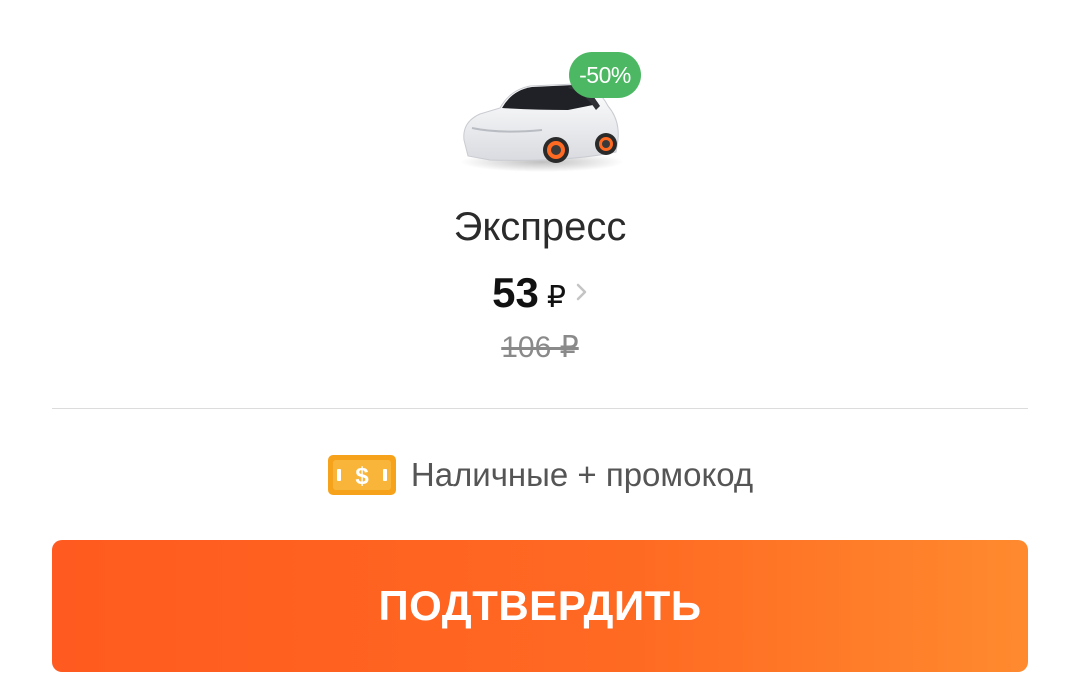  What do you see at coordinates (540, 347) in the screenshot?
I see `old-price: 106 ₽` at bounding box center [540, 347].